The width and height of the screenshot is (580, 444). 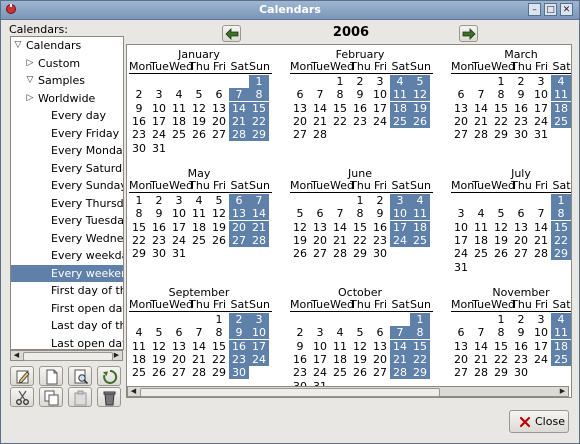 I want to click on weekend-day-cell: 22, so click(x=259, y=121).